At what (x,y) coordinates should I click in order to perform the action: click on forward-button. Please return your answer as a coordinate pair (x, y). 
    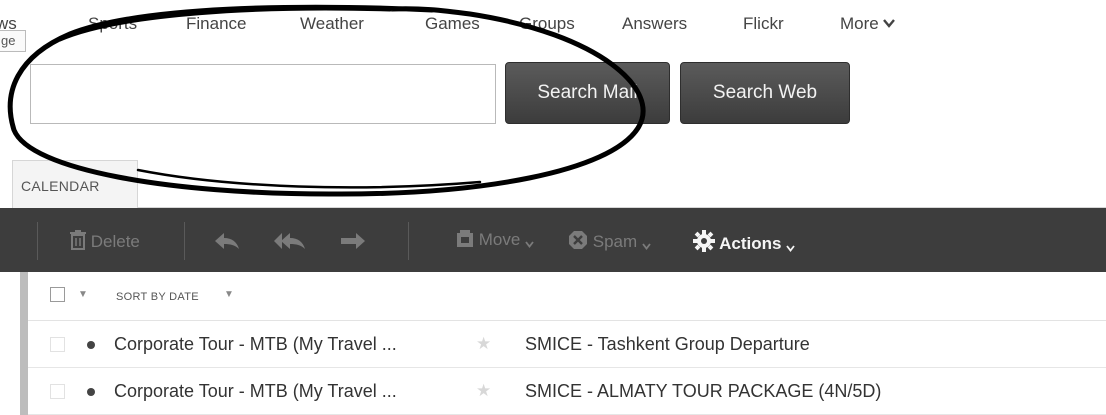
    Looking at the image, I should click on (353, 242).